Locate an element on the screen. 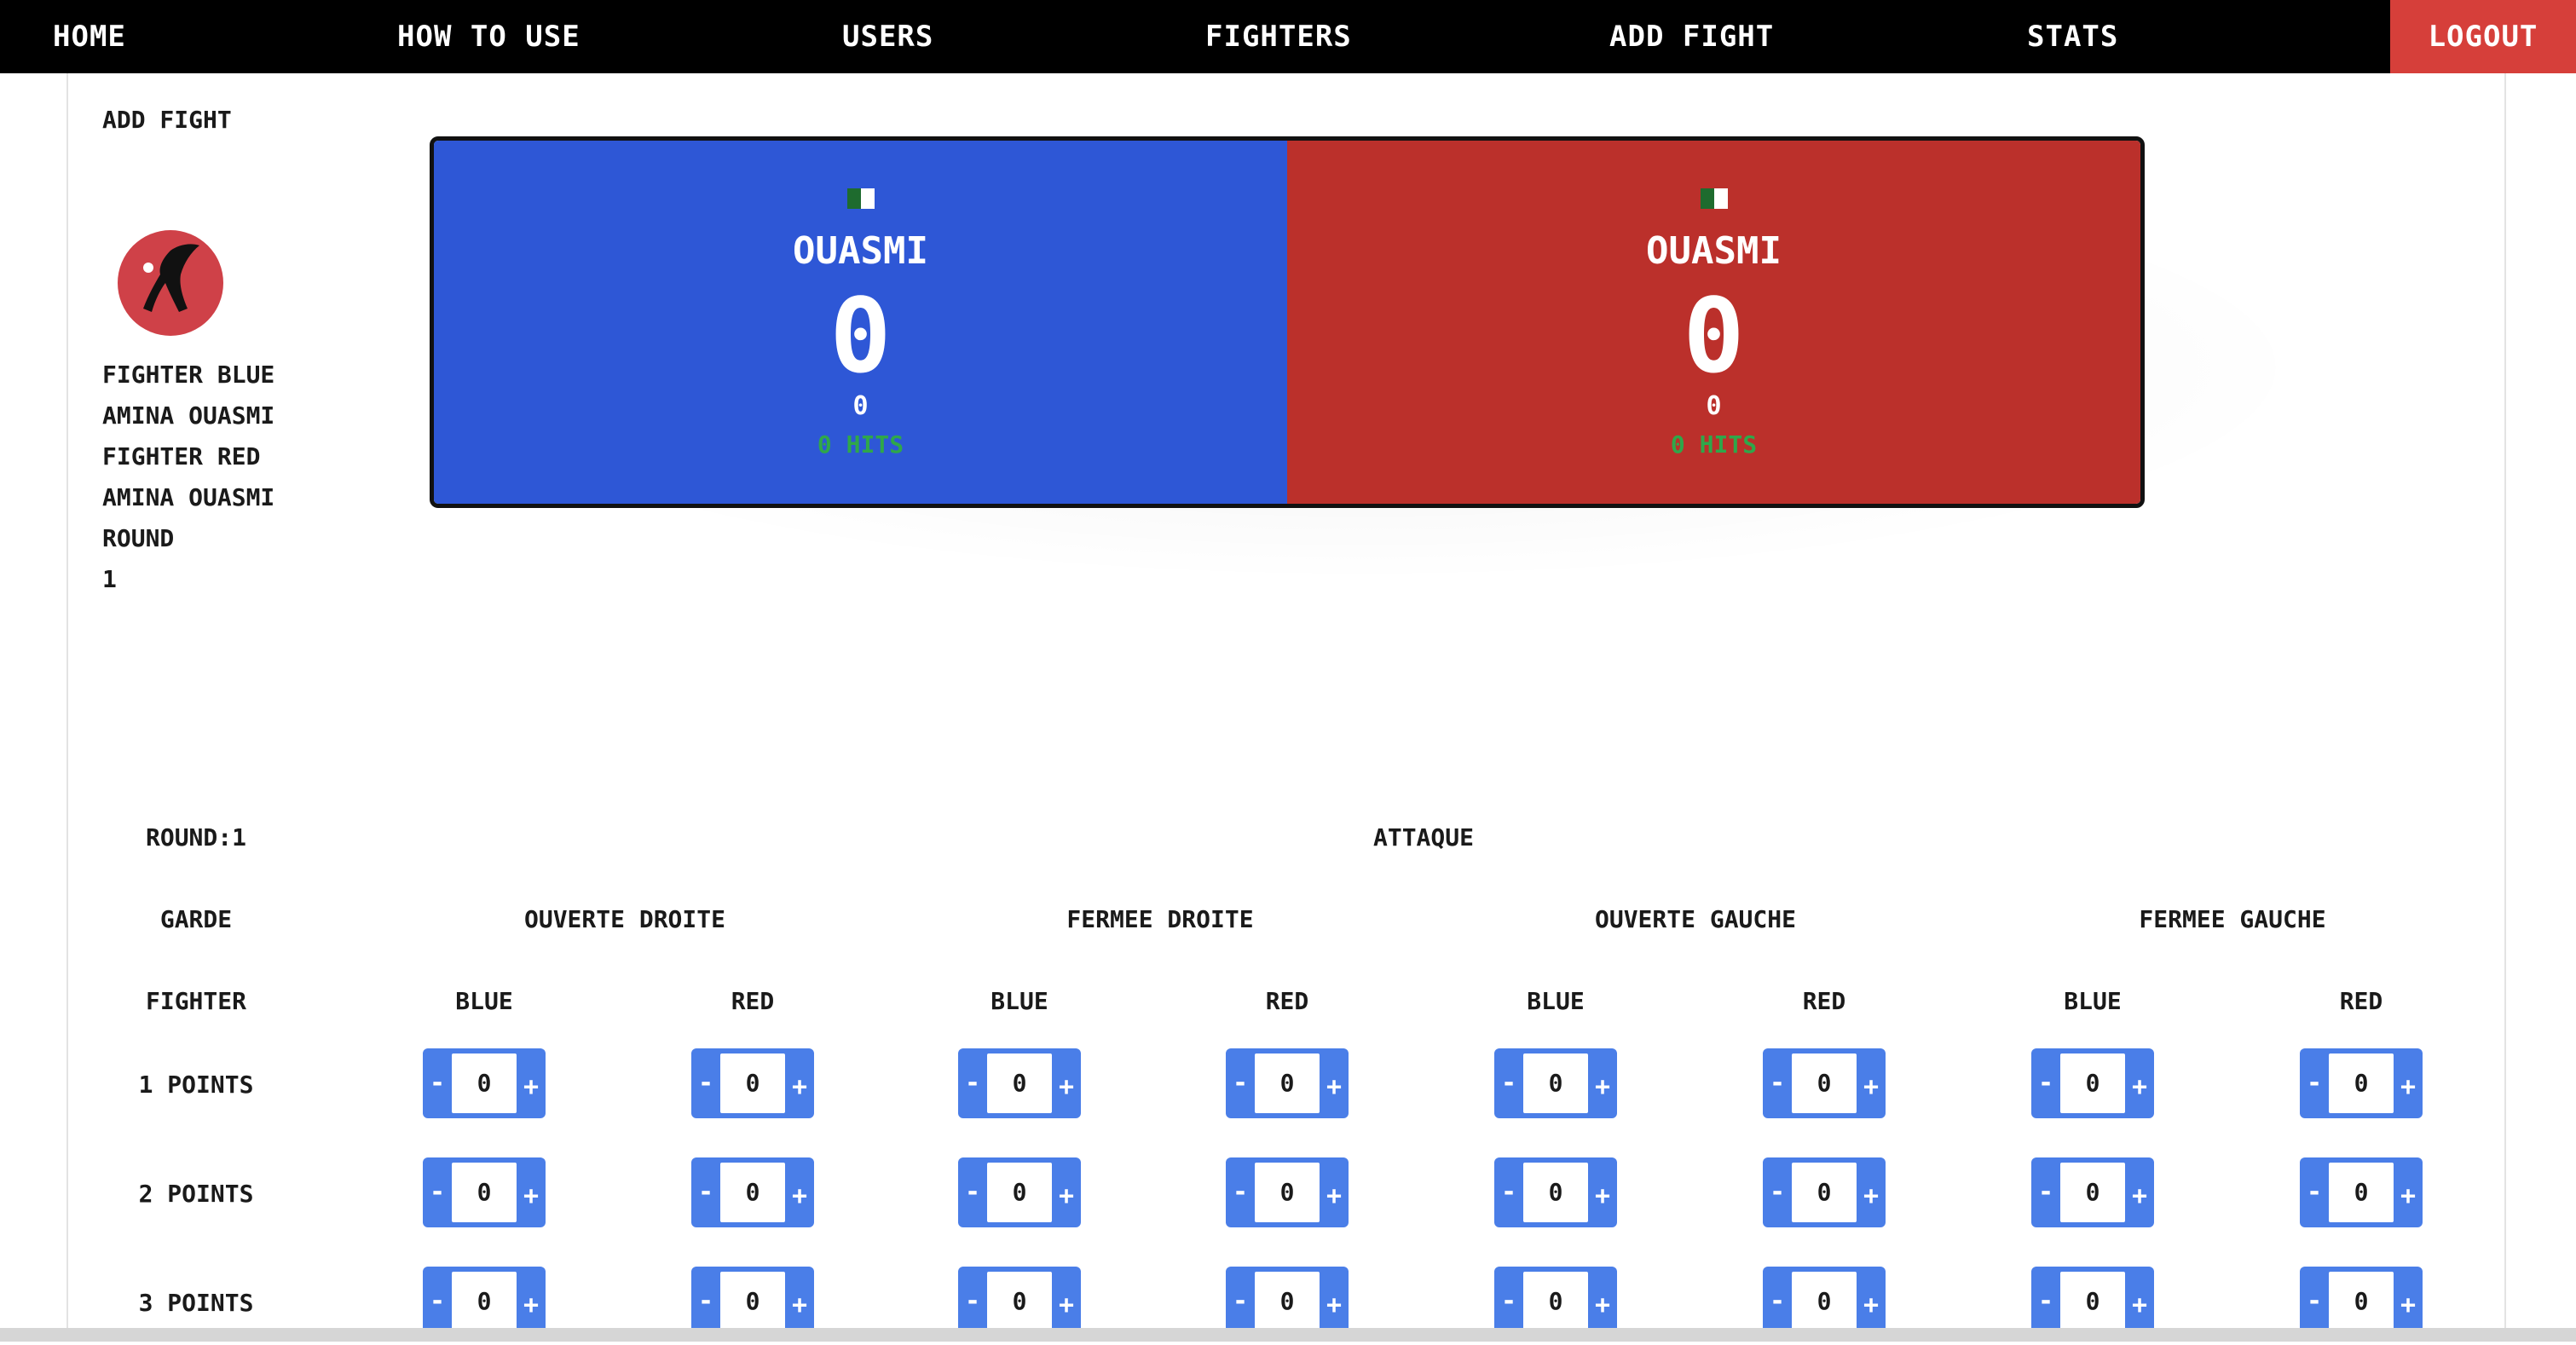  logout-button: LOGOUT is located at coordinates (2483, 36).